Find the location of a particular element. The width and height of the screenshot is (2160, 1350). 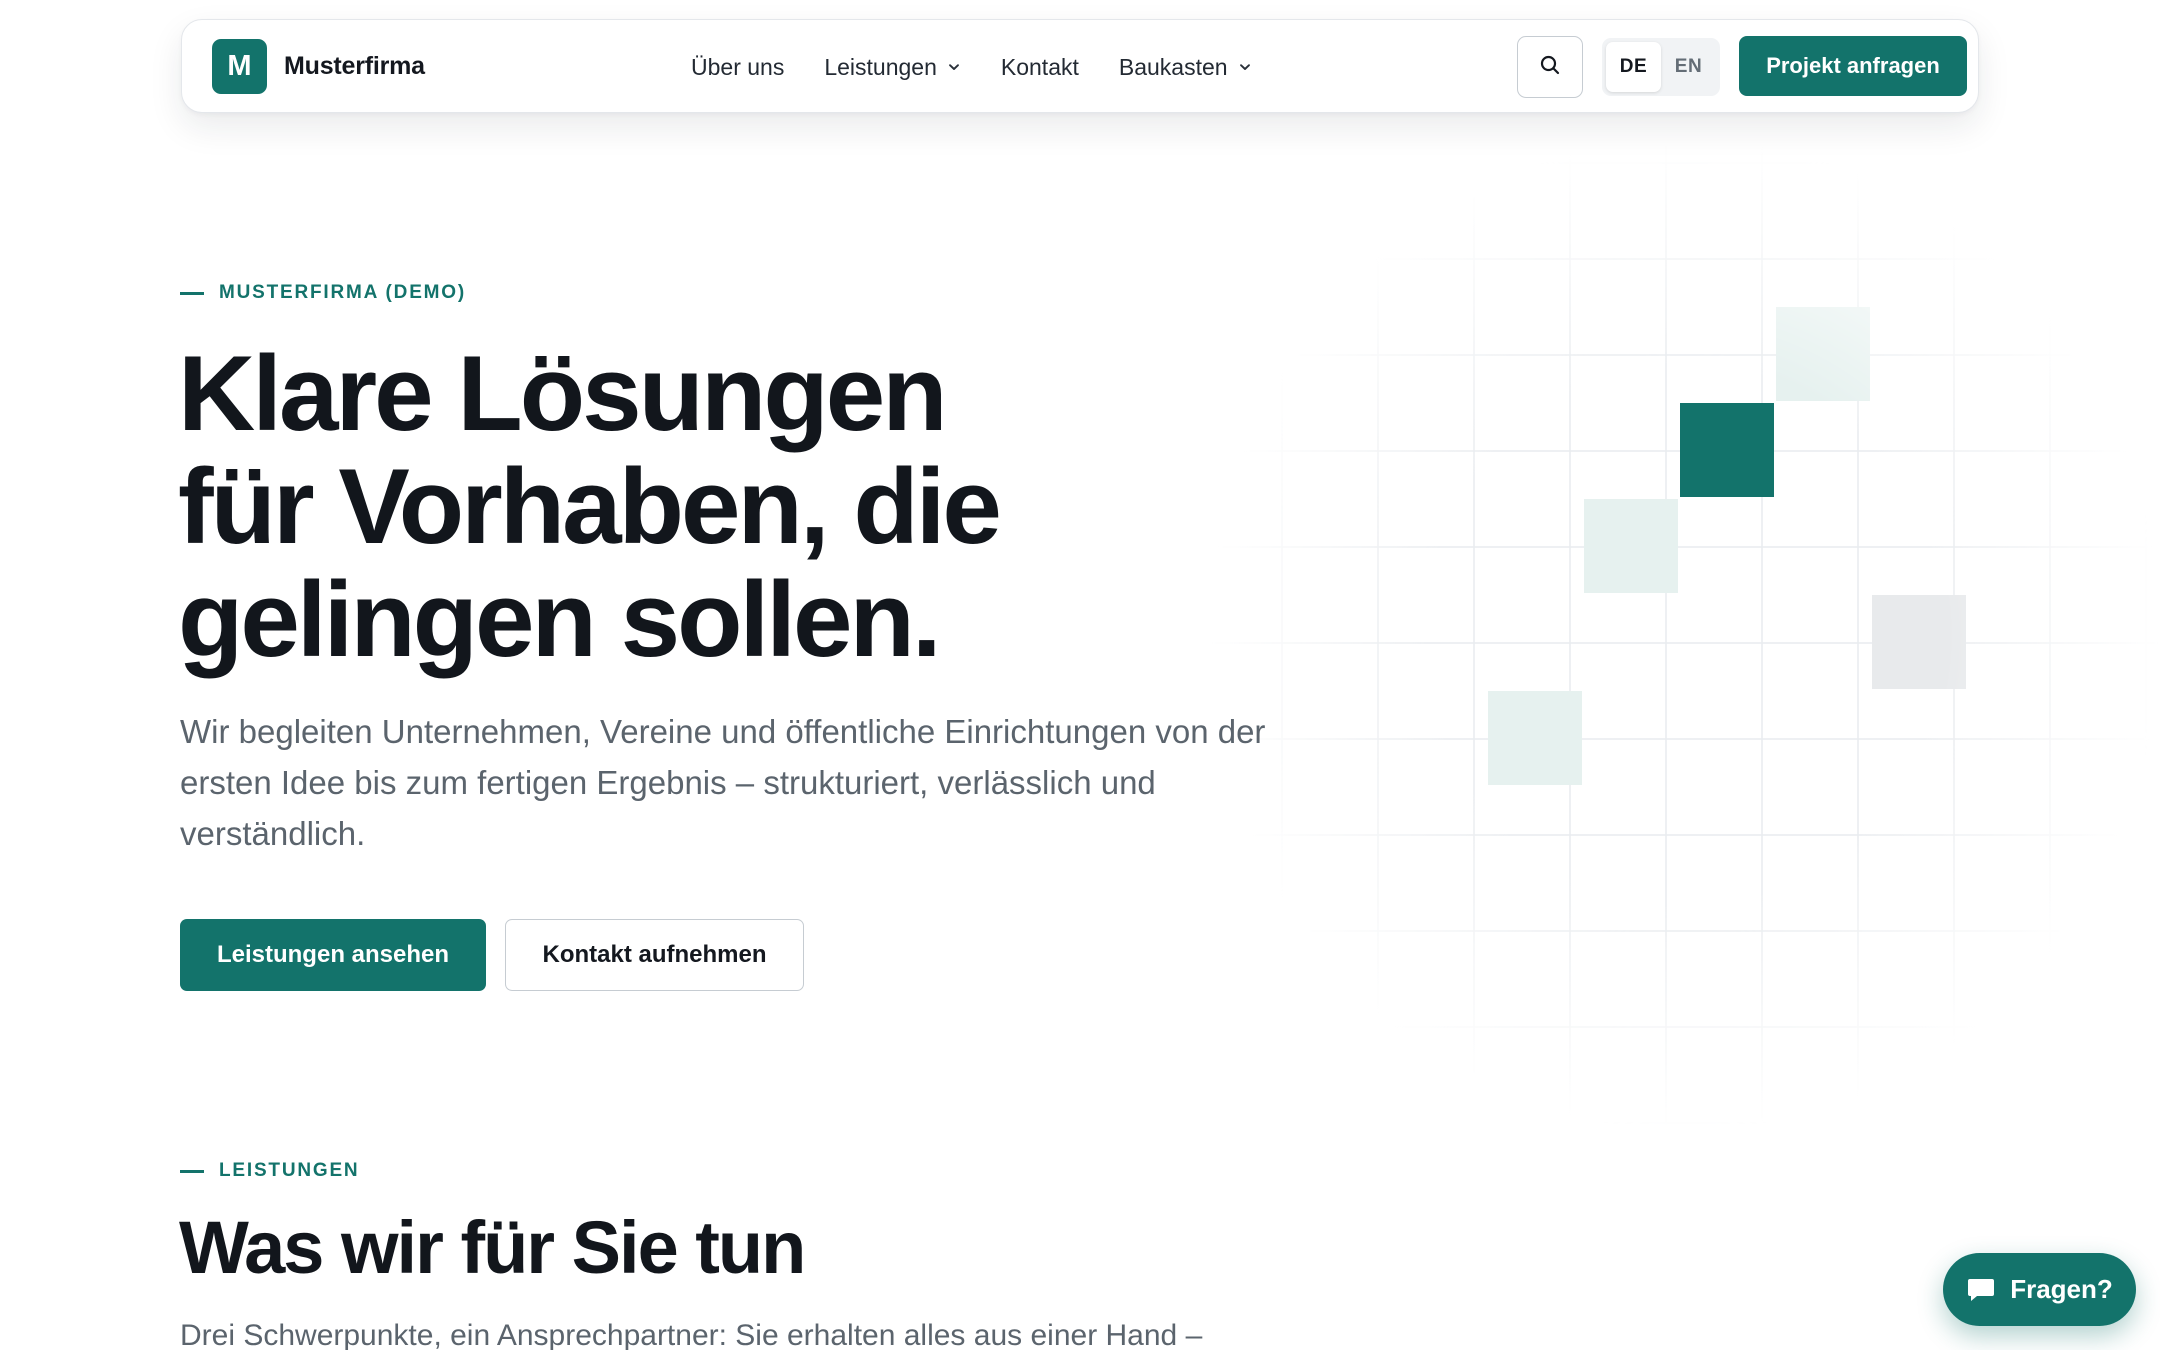

main-nav: Über uns Leistungen Kontakt Baukasten is located at coordinates (971, 67).